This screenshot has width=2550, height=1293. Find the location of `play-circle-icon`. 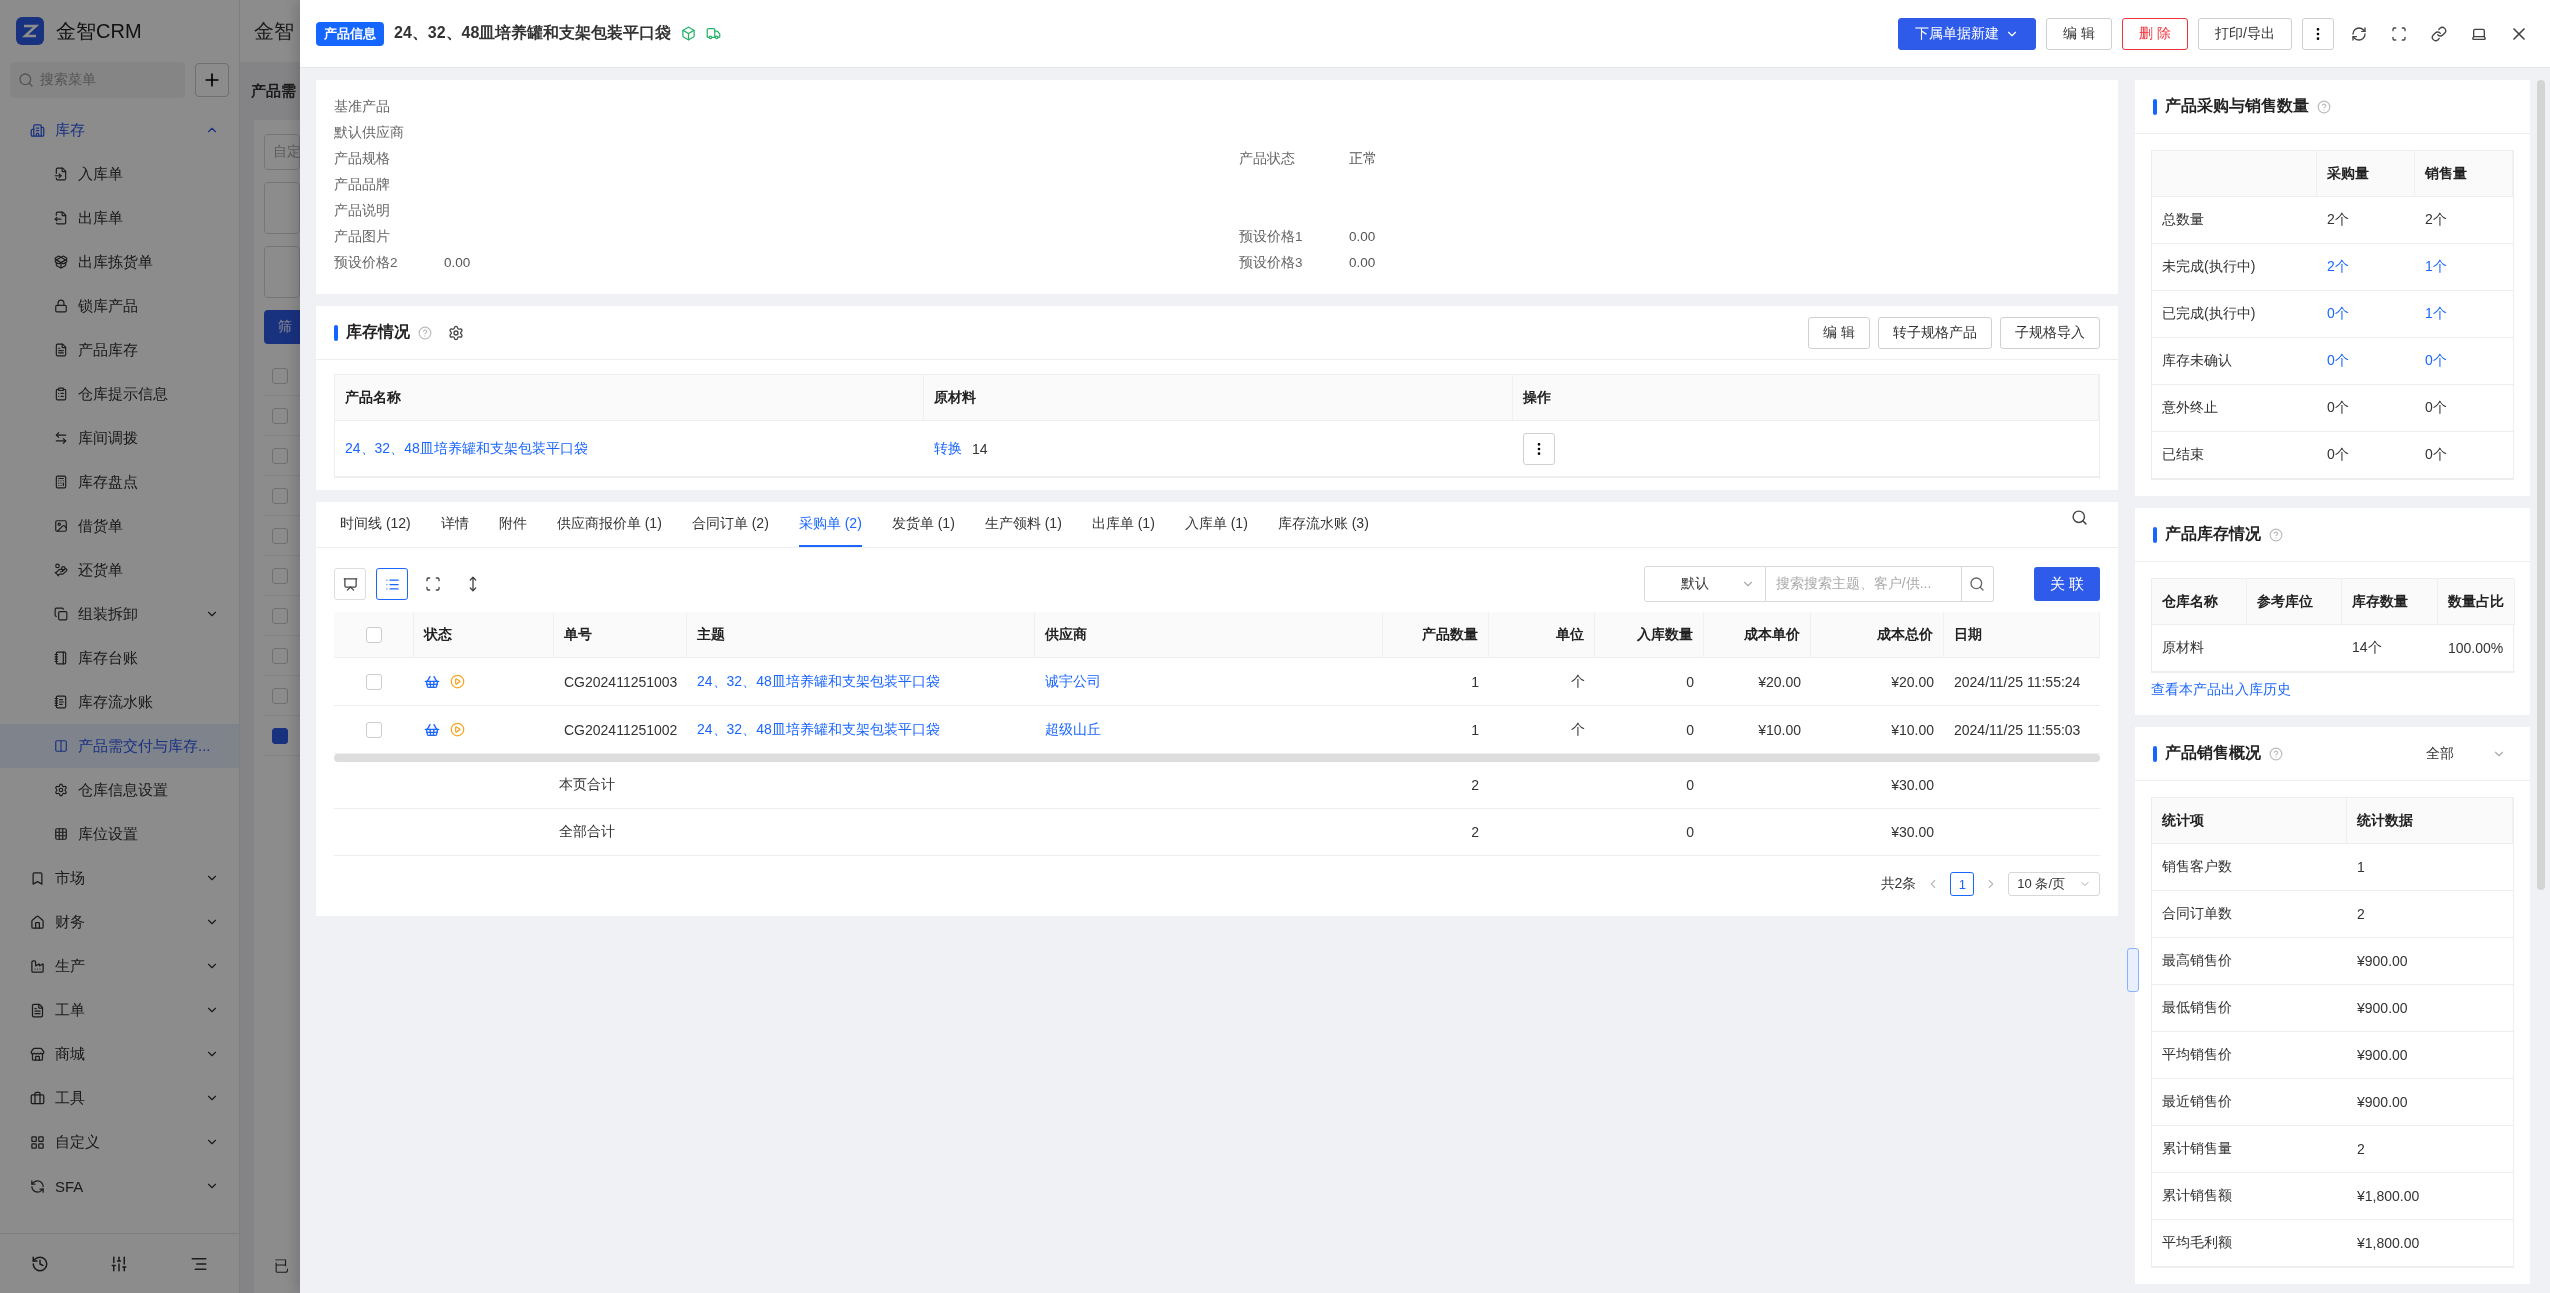

play-circle-icon is located at coordinates (457, 729).